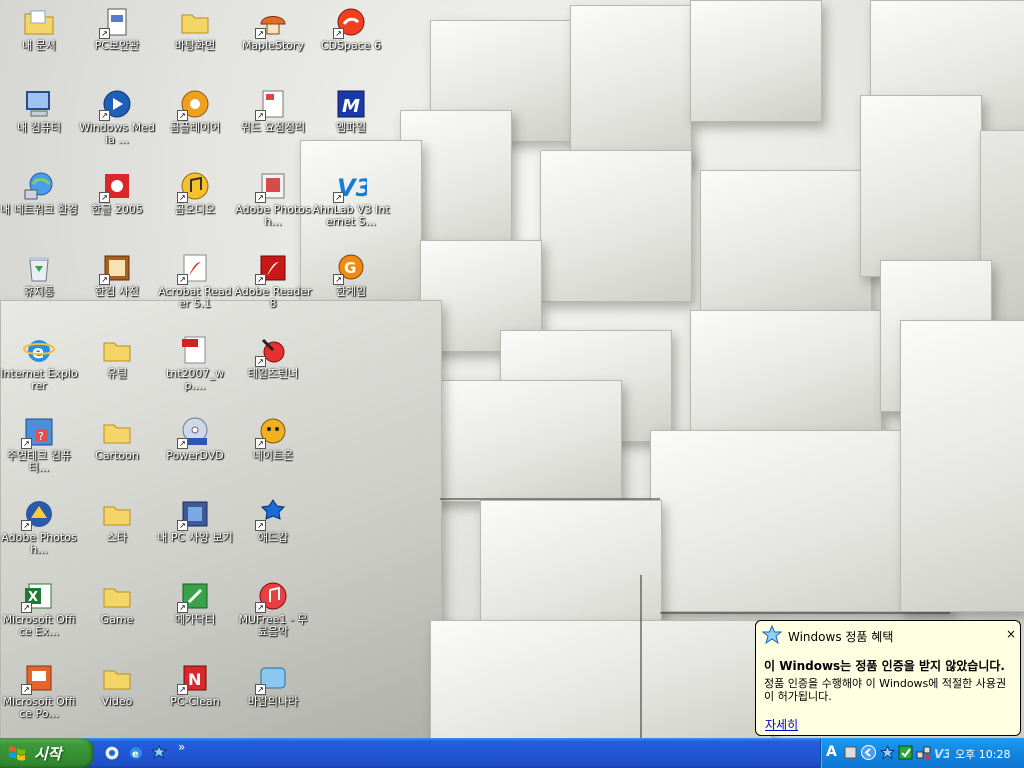 The width and height of the screenshot is (1024, 768). I want to click on desktop-icon-powerdvd: ↗ PowerDVD, so click(195, 453).